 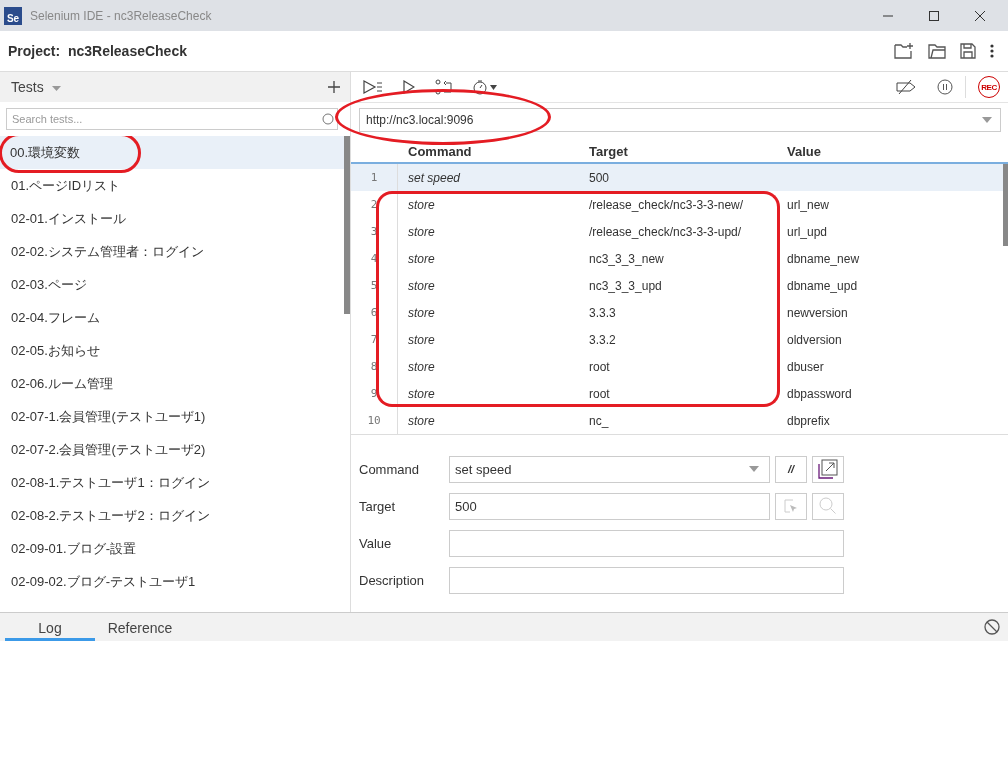 I want to click on table-cell-text: dbname_new, so click(x=824, y=258).